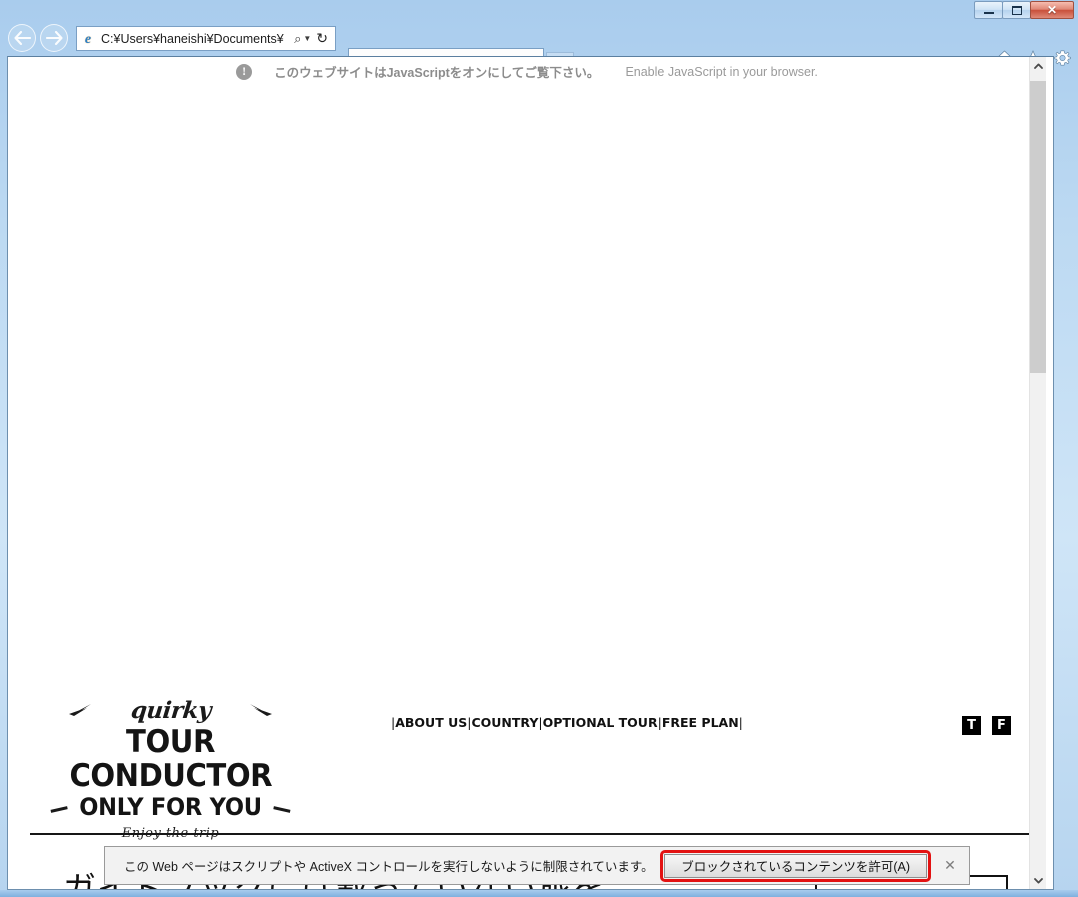 This screenshot has height=897, width=1078. I want to click on nav-item-about-us: ABOUT US, so click(431, 722).